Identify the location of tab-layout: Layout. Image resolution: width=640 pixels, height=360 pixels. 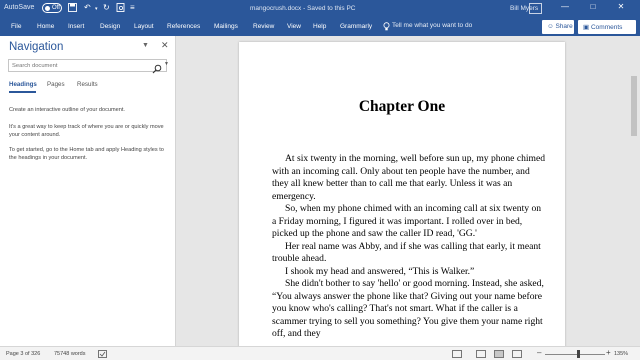
(144, 26).